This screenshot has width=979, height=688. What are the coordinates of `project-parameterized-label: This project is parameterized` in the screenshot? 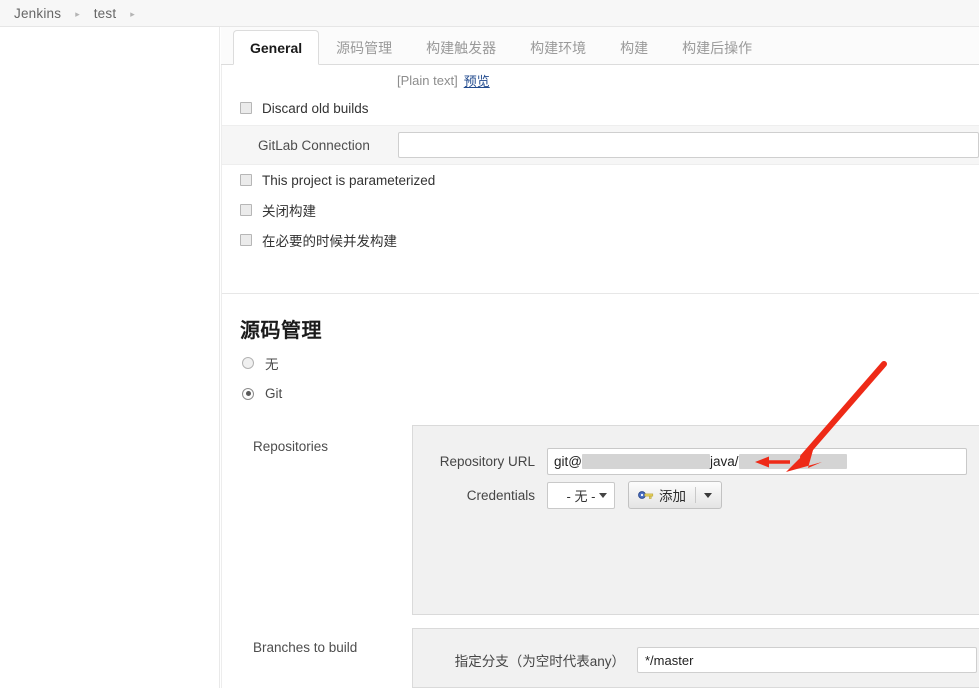 It's located at (348, 180).